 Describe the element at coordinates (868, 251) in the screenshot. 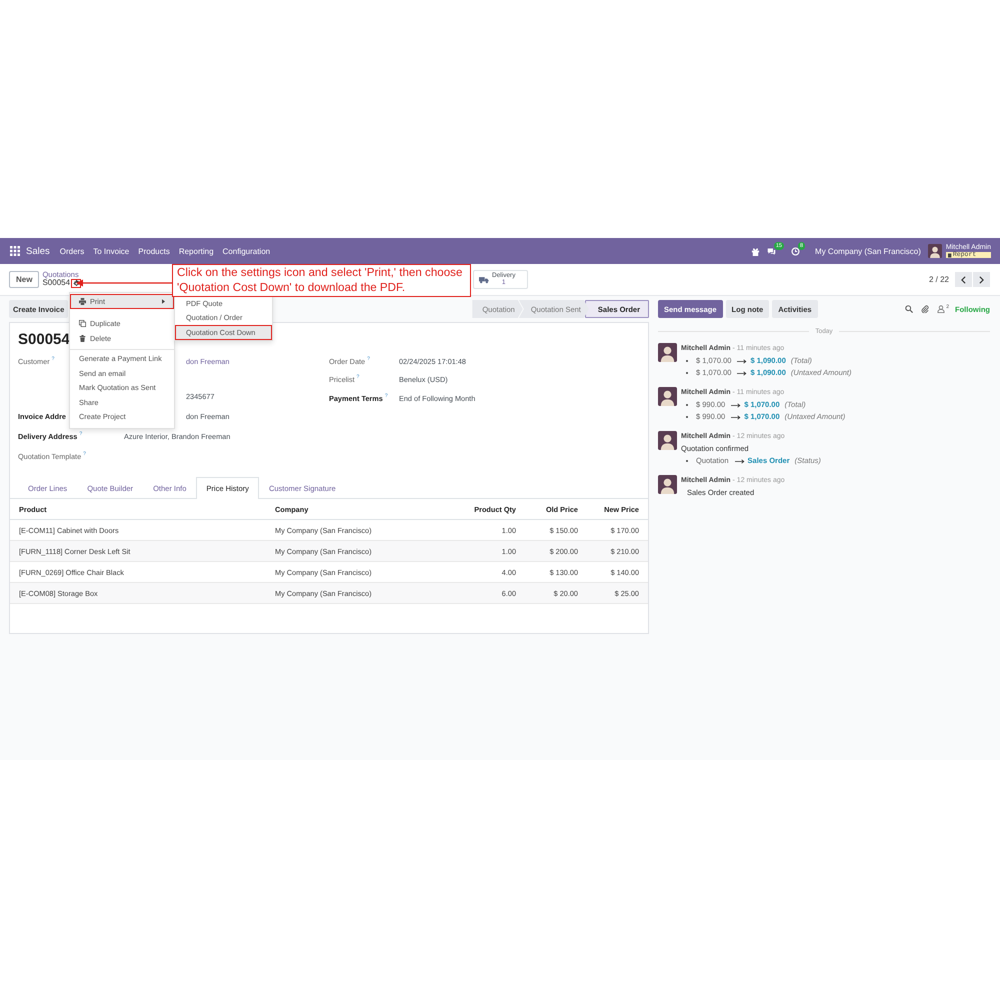

I see `company-switcher: My Company (San Francisco)` at that location.